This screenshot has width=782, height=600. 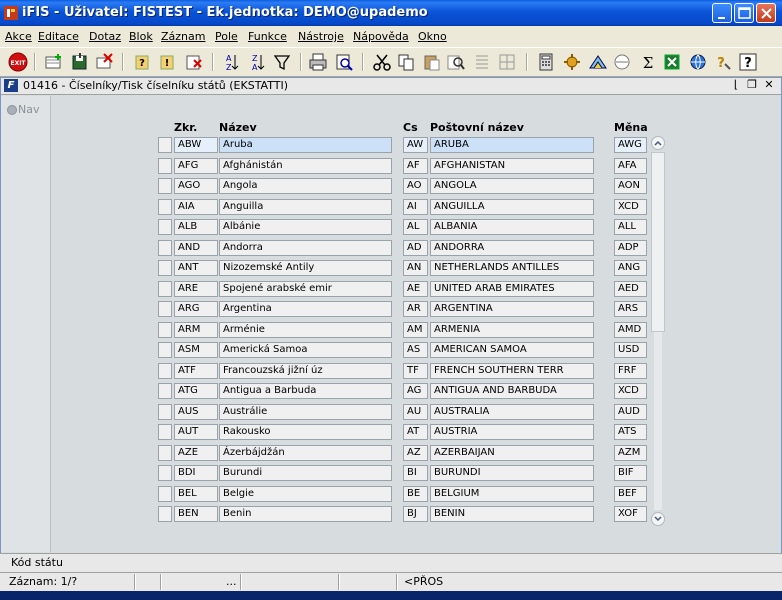 I want to click on cell-cs: BI, so click(x=415, y=473).